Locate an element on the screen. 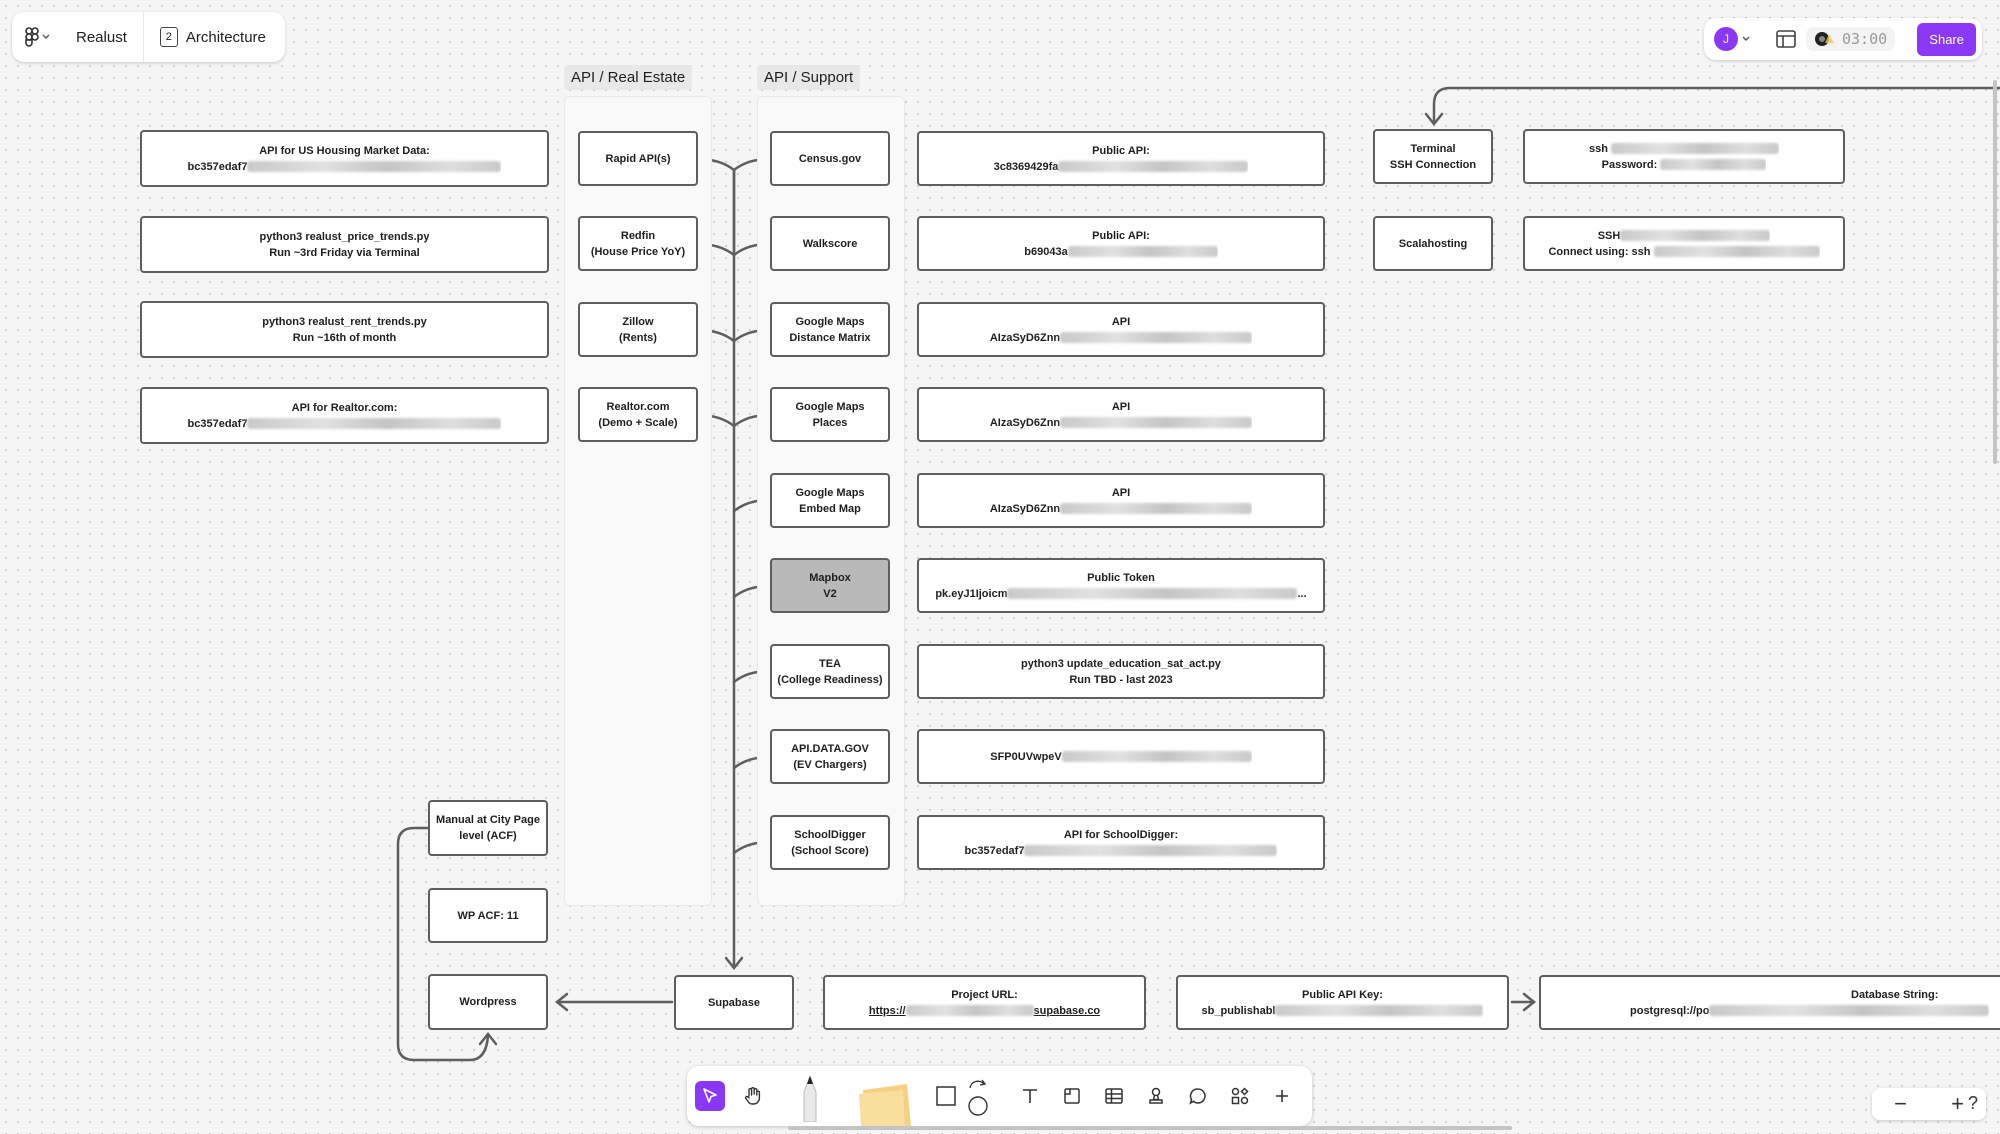  section-icon is located at coordinates (1072, 1096).